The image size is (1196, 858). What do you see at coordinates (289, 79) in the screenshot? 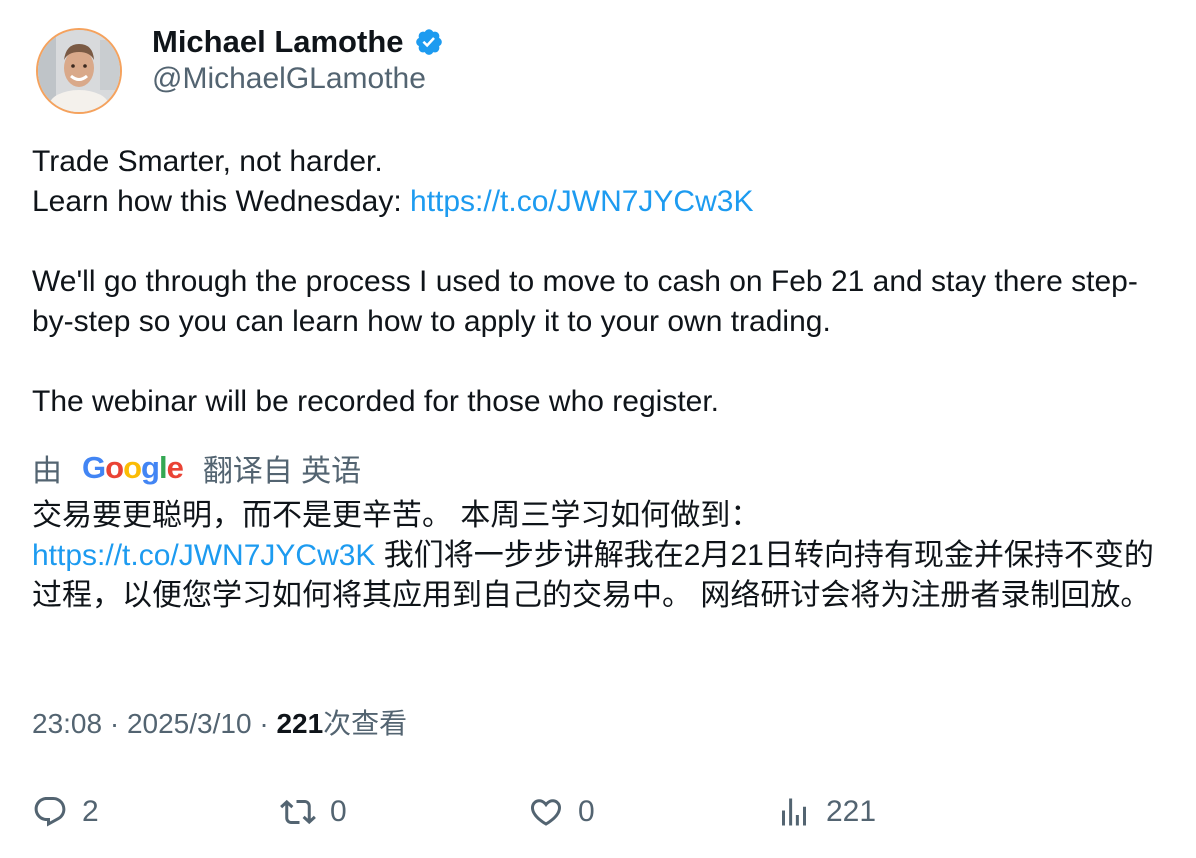
I see `author-handle: @MichaelGLamothe` at bounding box center [289, 79].